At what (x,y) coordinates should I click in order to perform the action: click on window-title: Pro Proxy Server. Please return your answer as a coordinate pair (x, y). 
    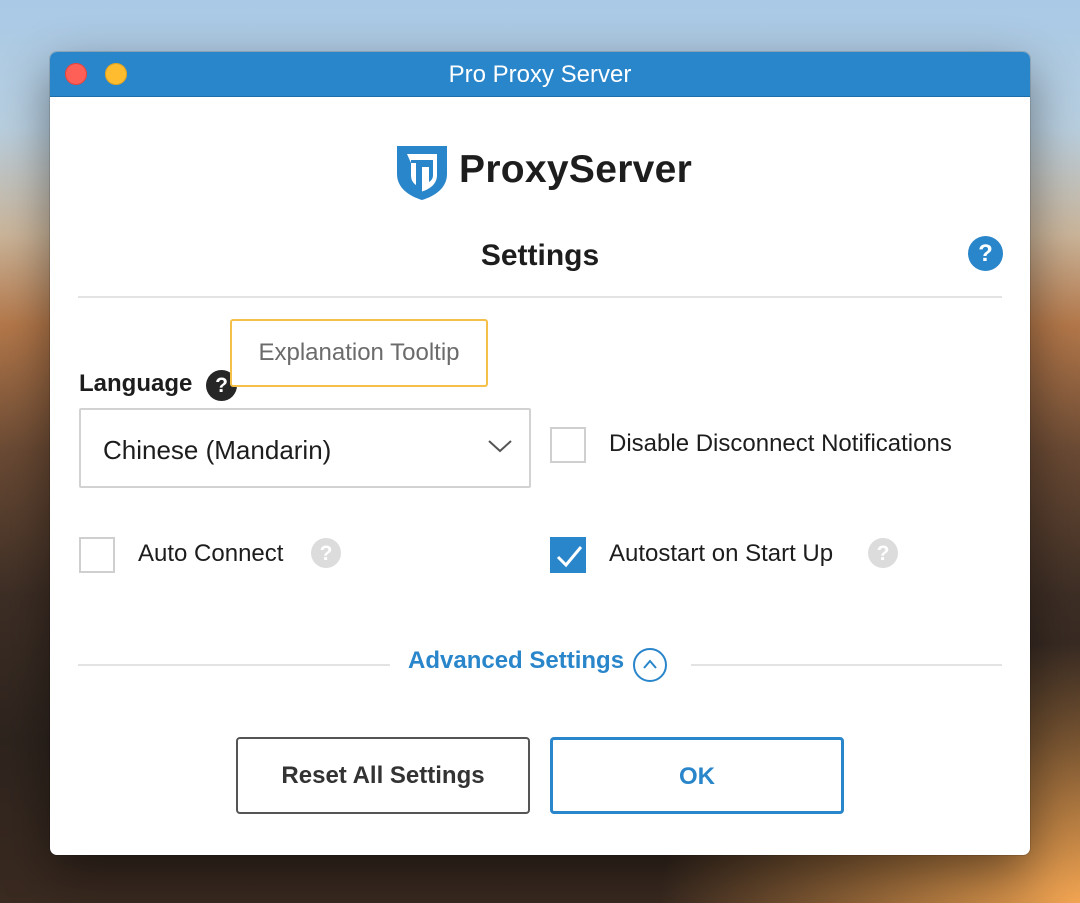
    Looking at the image, I should click on (540, 74).